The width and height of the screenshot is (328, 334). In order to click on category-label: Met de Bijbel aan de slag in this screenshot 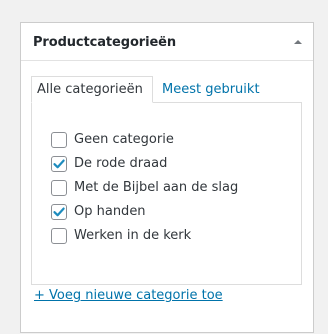, I will do `click(156, 188)`.